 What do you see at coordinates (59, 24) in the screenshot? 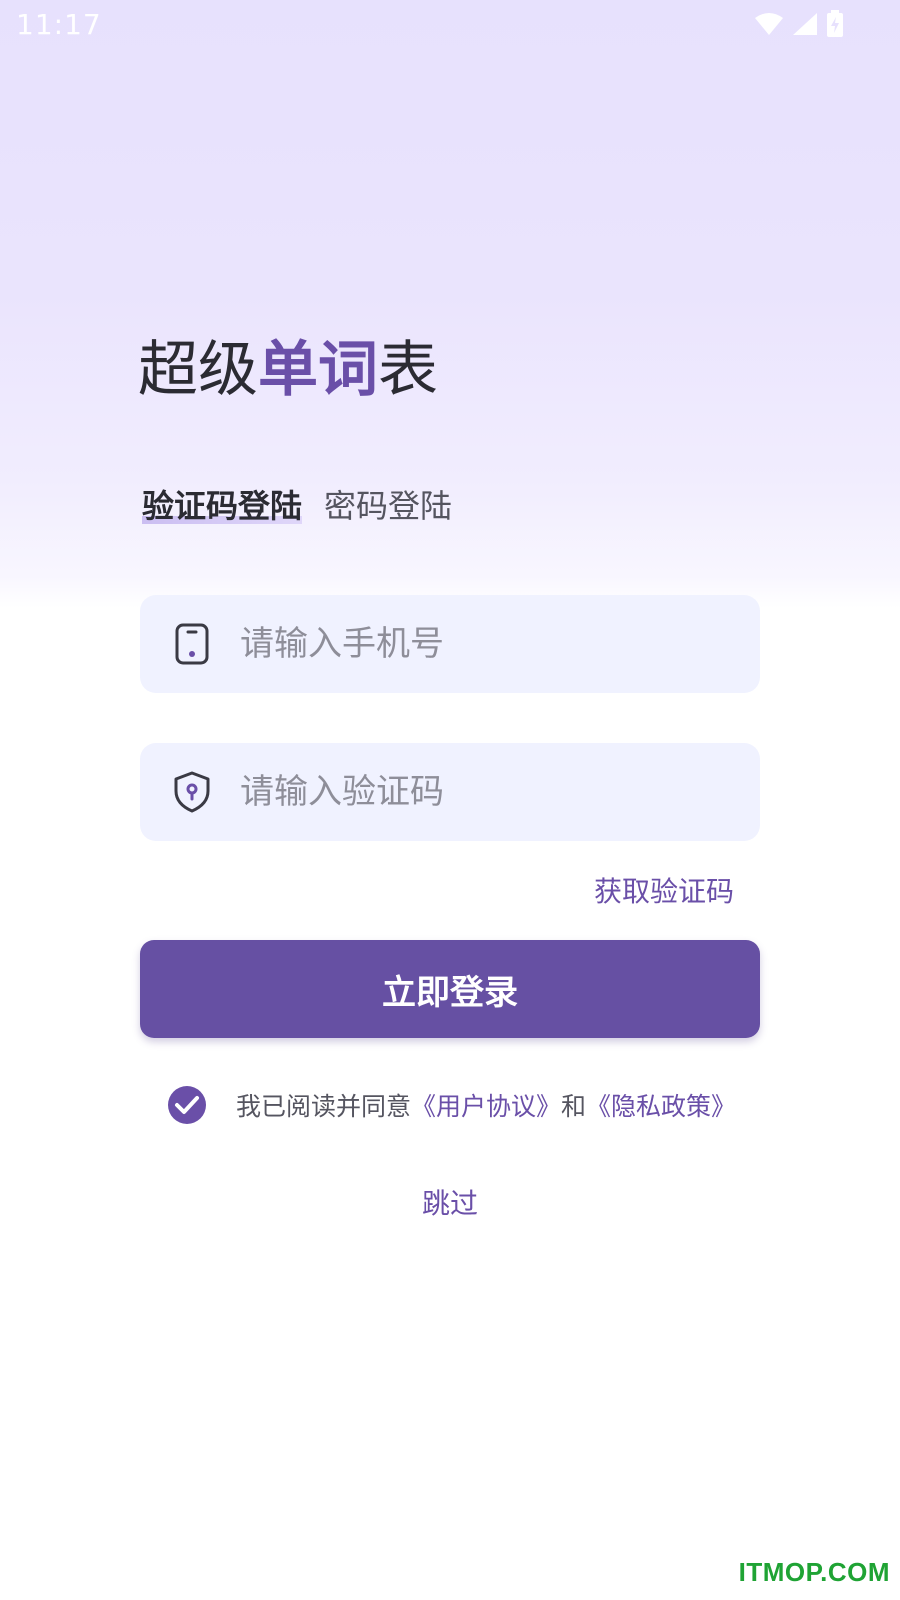
I see `status-time: 11:17` at bounding box center [59, 24].